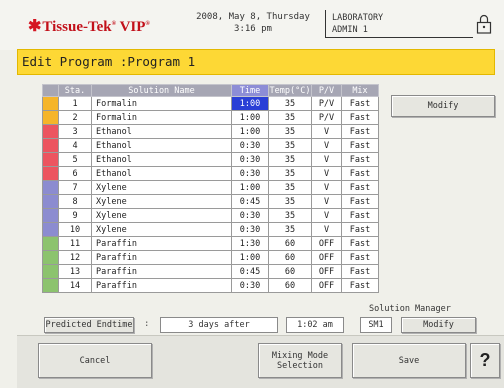 This screenshot has height=388, width=504. What do you see at coordinates (75, 201) in the screenshot?
I see `station-number-cell: 8` at bounding box center [75, 201].